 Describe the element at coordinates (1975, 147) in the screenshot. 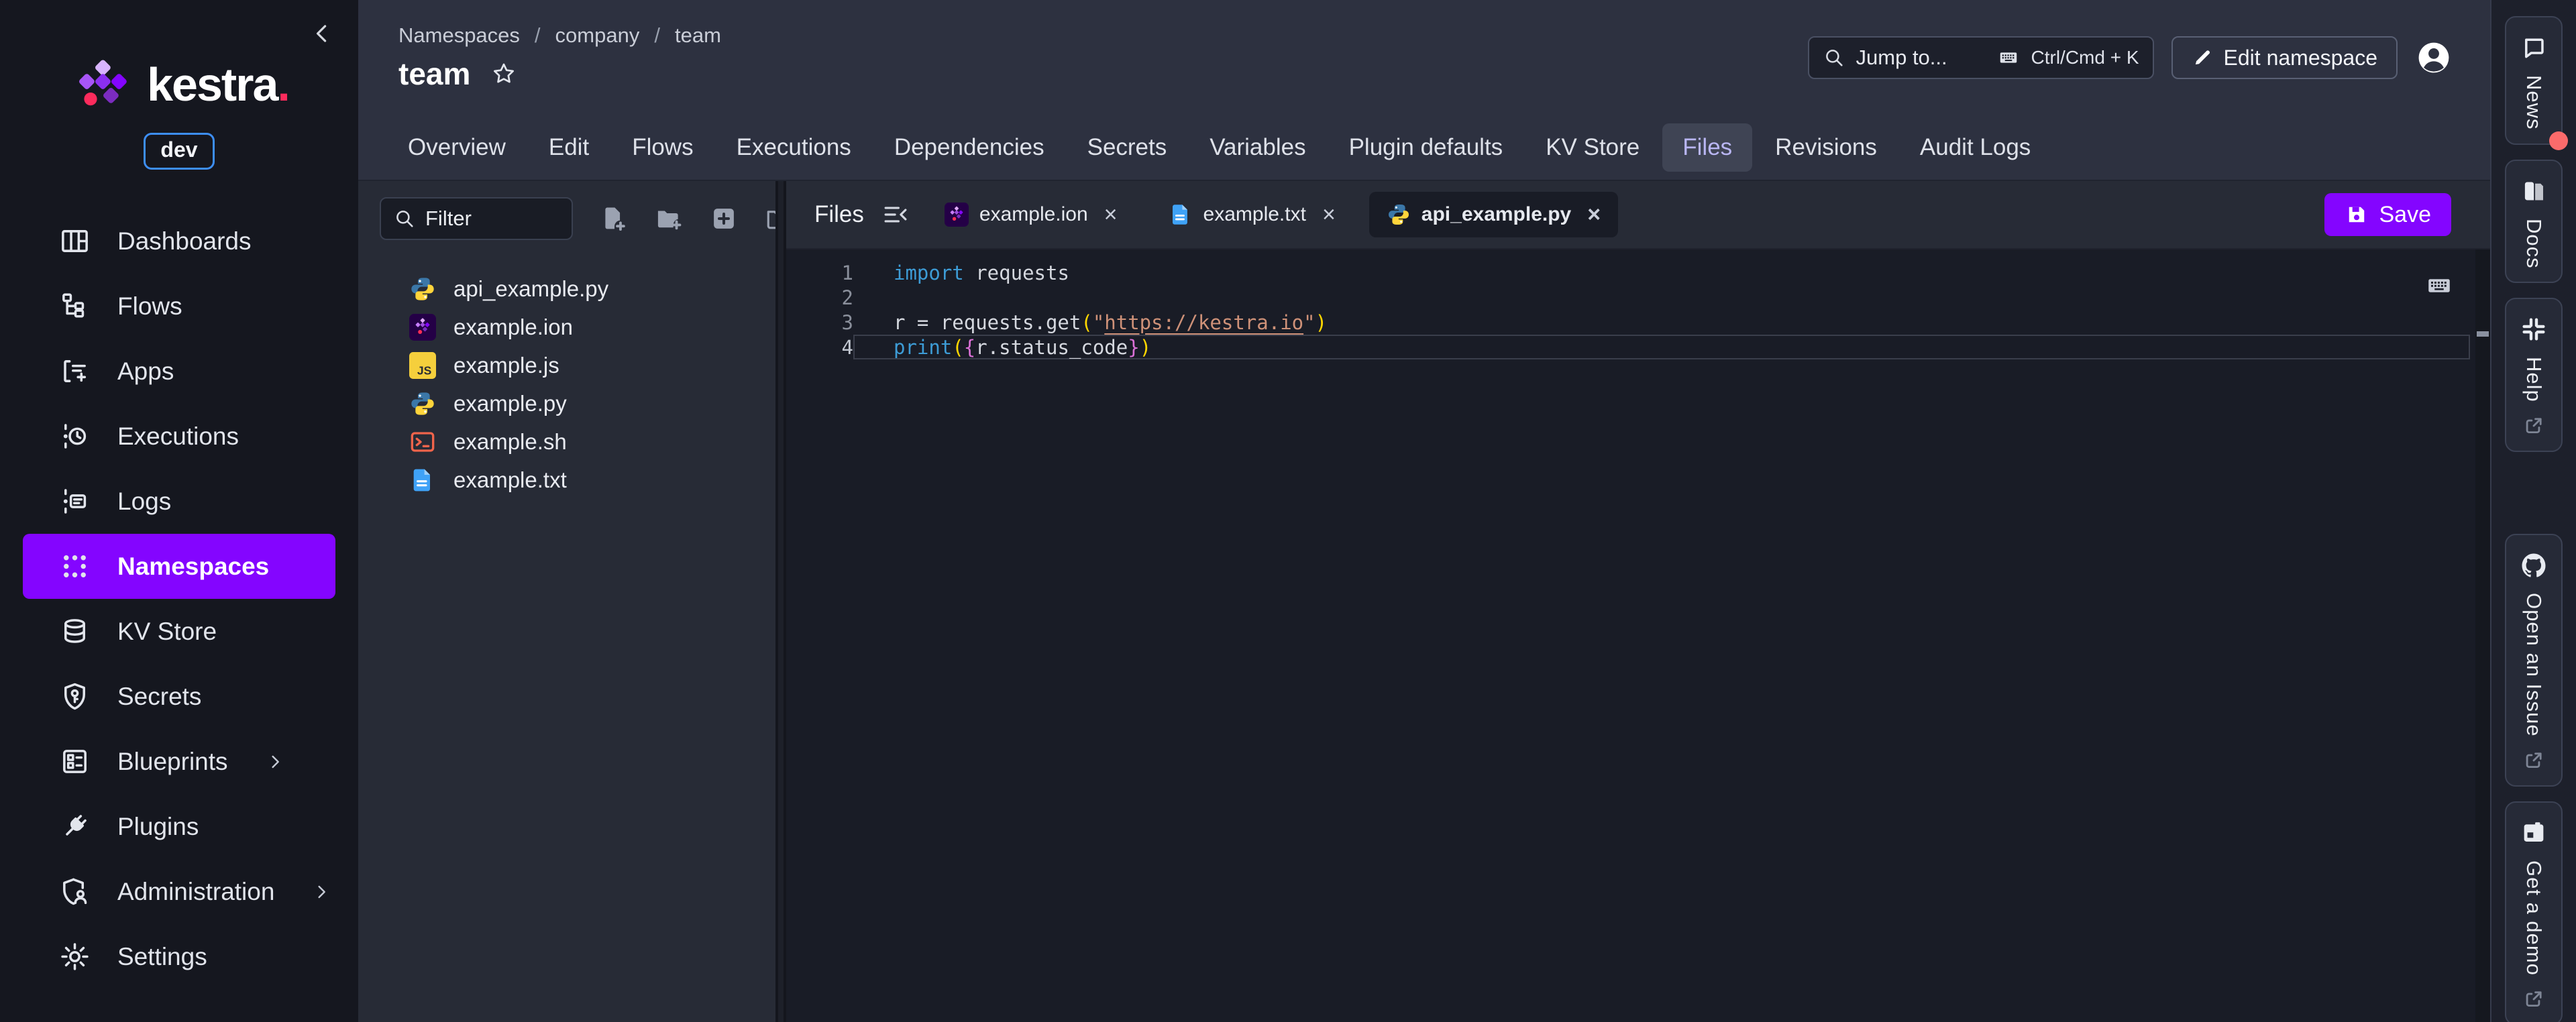

I see `tab-audit-logs: Audit Logs` at that location.